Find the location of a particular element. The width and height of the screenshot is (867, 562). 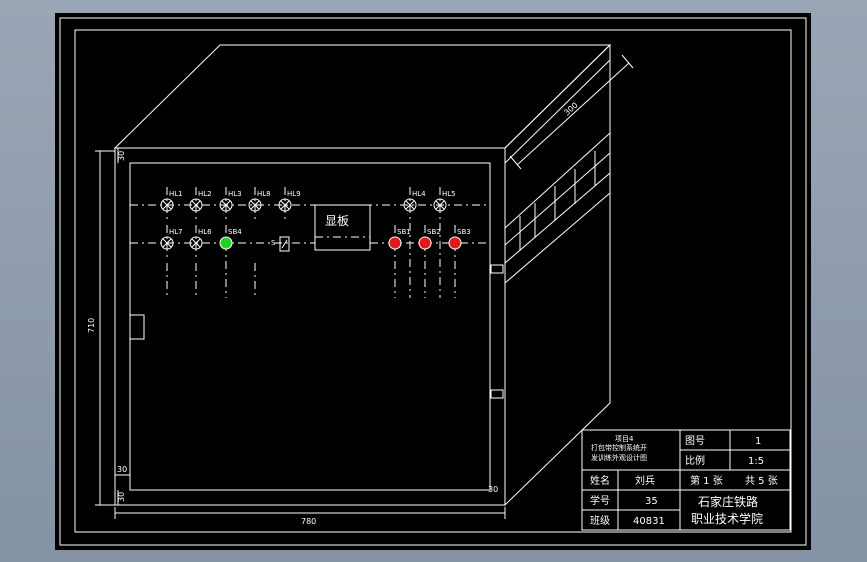

name-value: 刘兵 is located at coordinates (645, 480).